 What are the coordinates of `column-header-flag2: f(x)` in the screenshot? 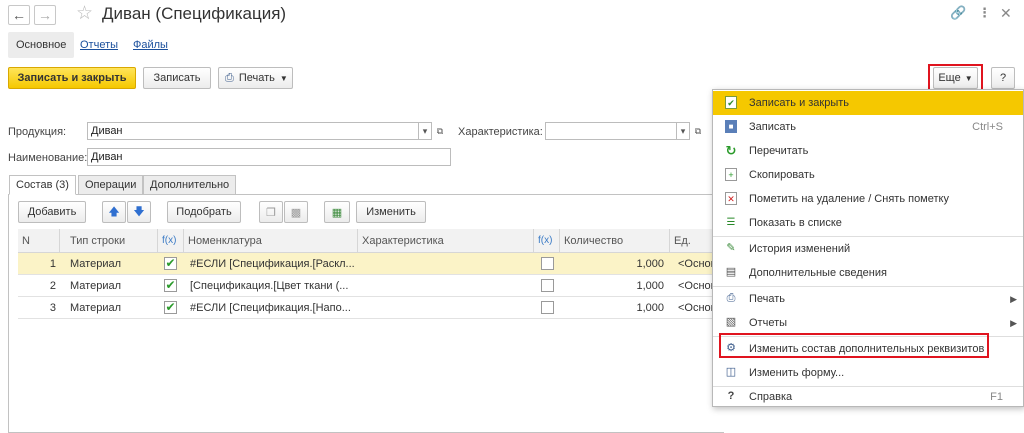 It's located at (547, 241).